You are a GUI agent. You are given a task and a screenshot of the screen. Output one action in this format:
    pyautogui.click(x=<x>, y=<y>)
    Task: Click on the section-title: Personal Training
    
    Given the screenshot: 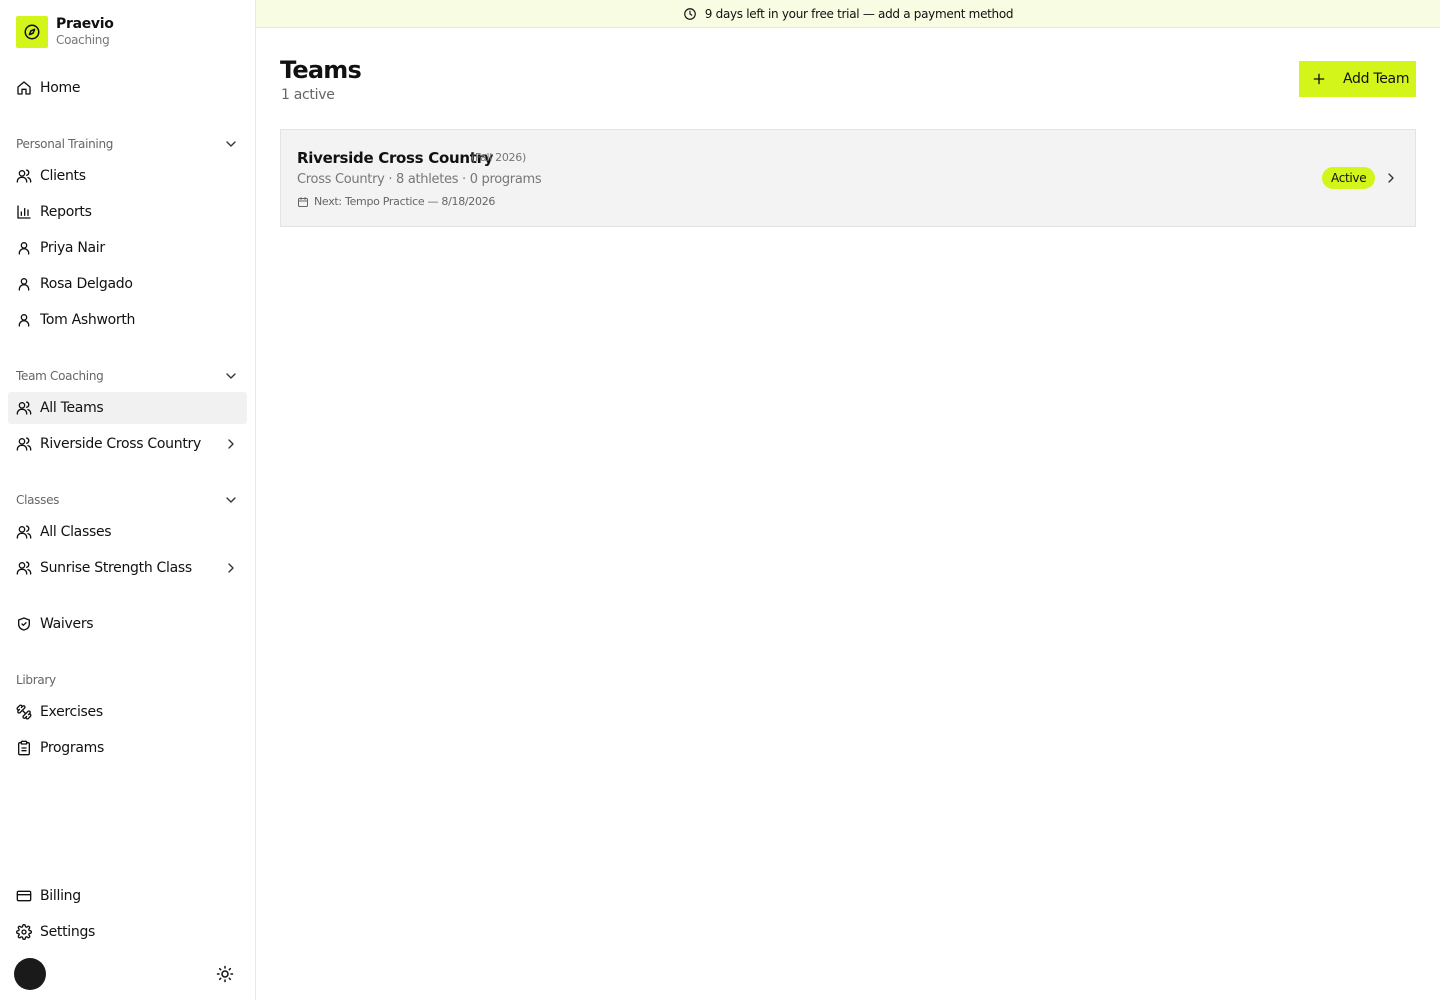 What is the action you would take?
    pyautogui.click(x=65, y=144)
    